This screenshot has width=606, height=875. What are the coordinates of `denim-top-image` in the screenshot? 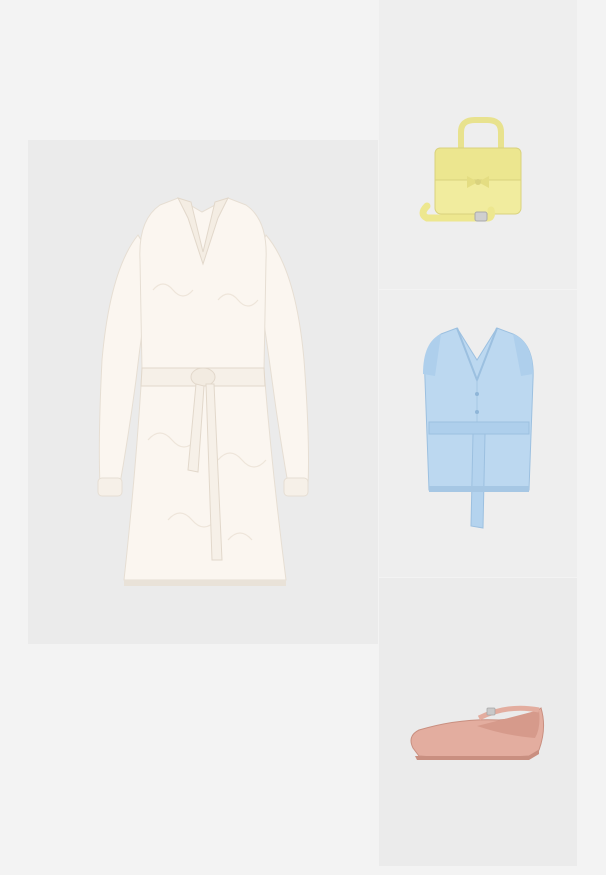 It's located at (478, 428).